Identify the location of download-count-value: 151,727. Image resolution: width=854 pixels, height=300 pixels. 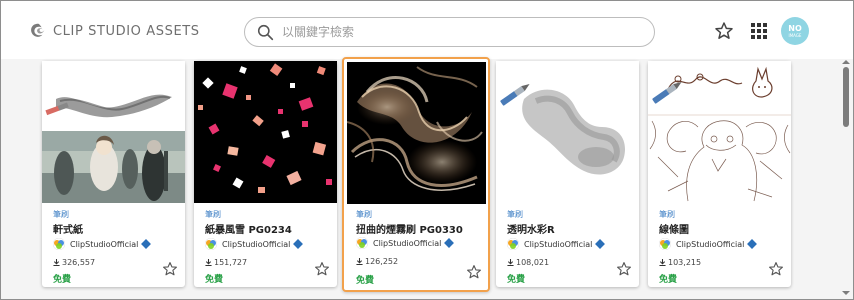
(231, 262).